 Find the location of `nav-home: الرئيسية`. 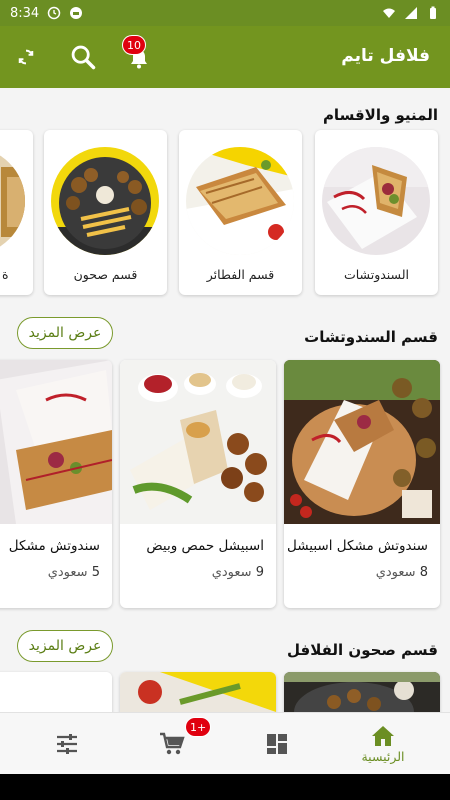

nav-home: الرئيسية is located at coordinates (383, 744).